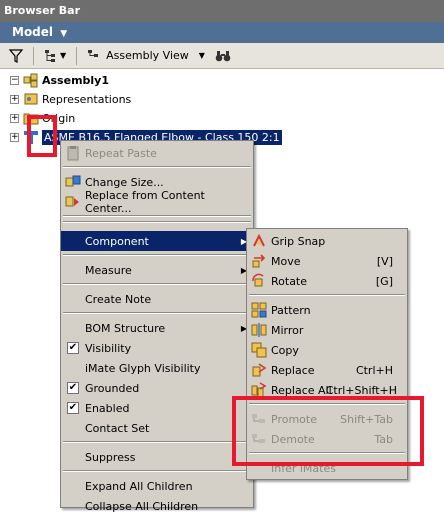 This screenshot has height=516, width=444. I want to click on menu-item-grounded: ✔ Grounded, so click(157, 388).